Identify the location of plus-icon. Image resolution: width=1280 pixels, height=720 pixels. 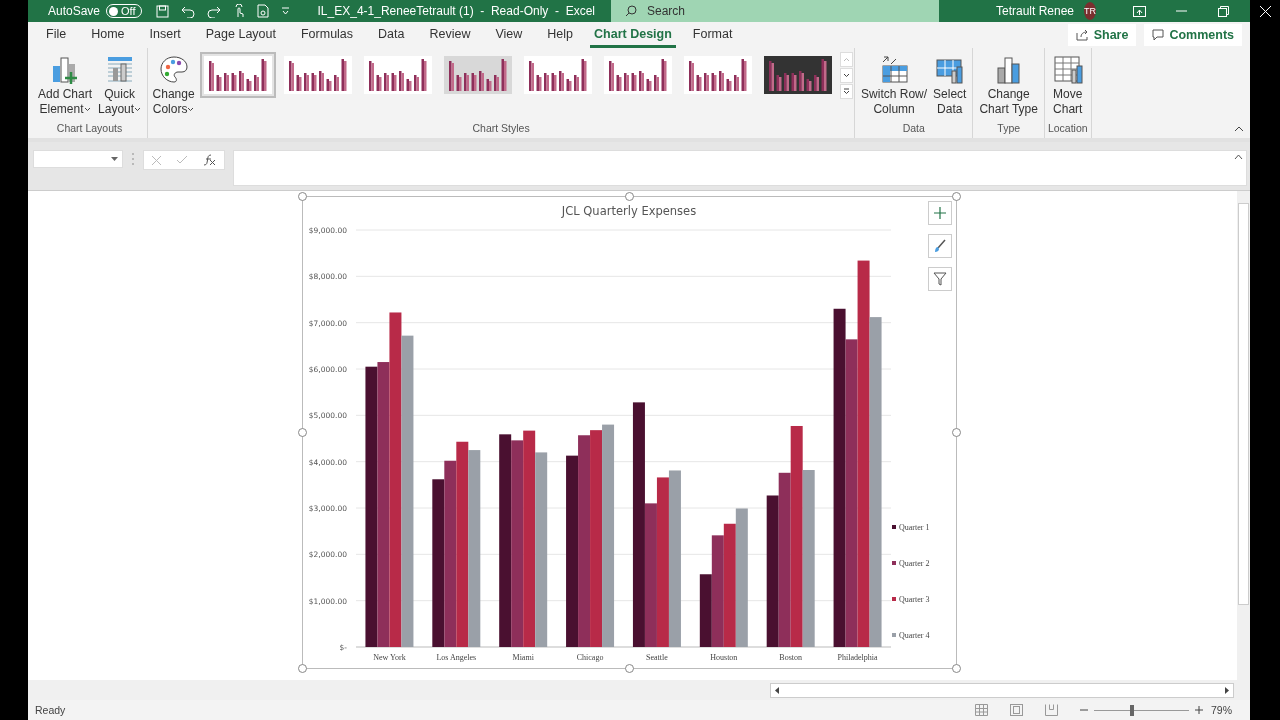
(940, 213).